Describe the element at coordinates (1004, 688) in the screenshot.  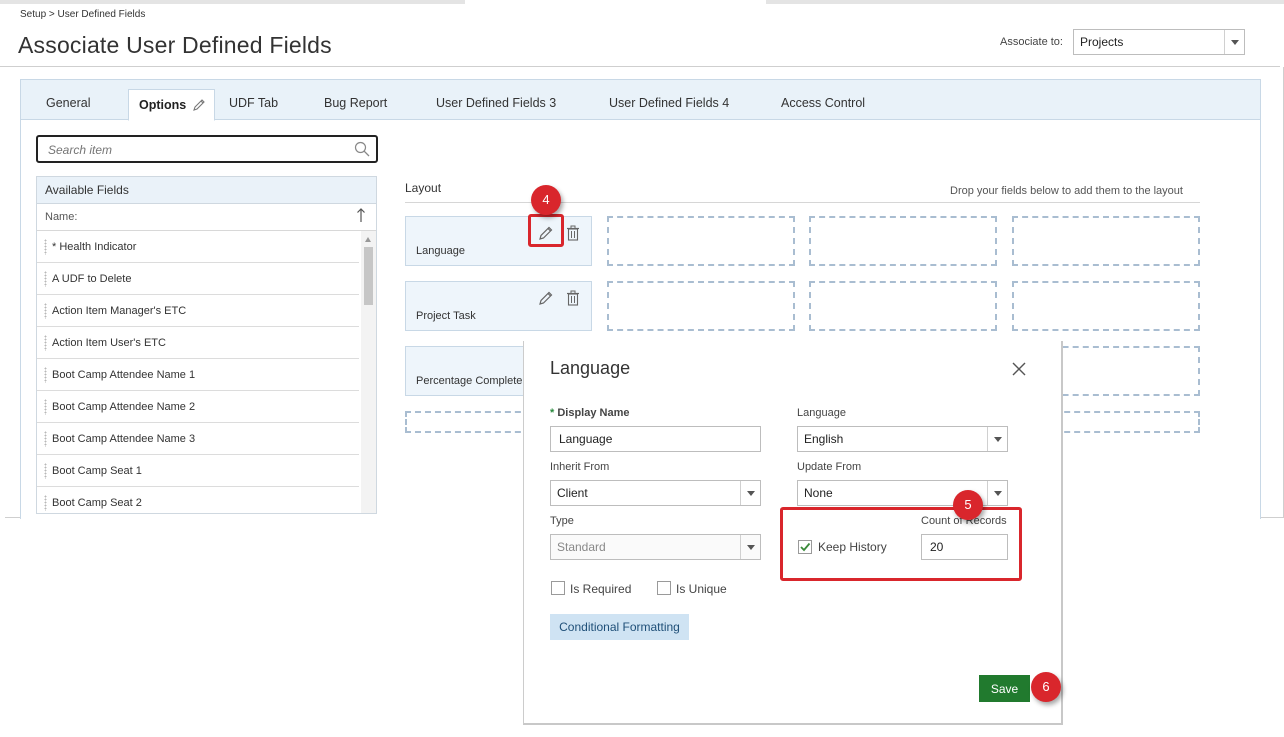
I see `save-button: Save` at that location.